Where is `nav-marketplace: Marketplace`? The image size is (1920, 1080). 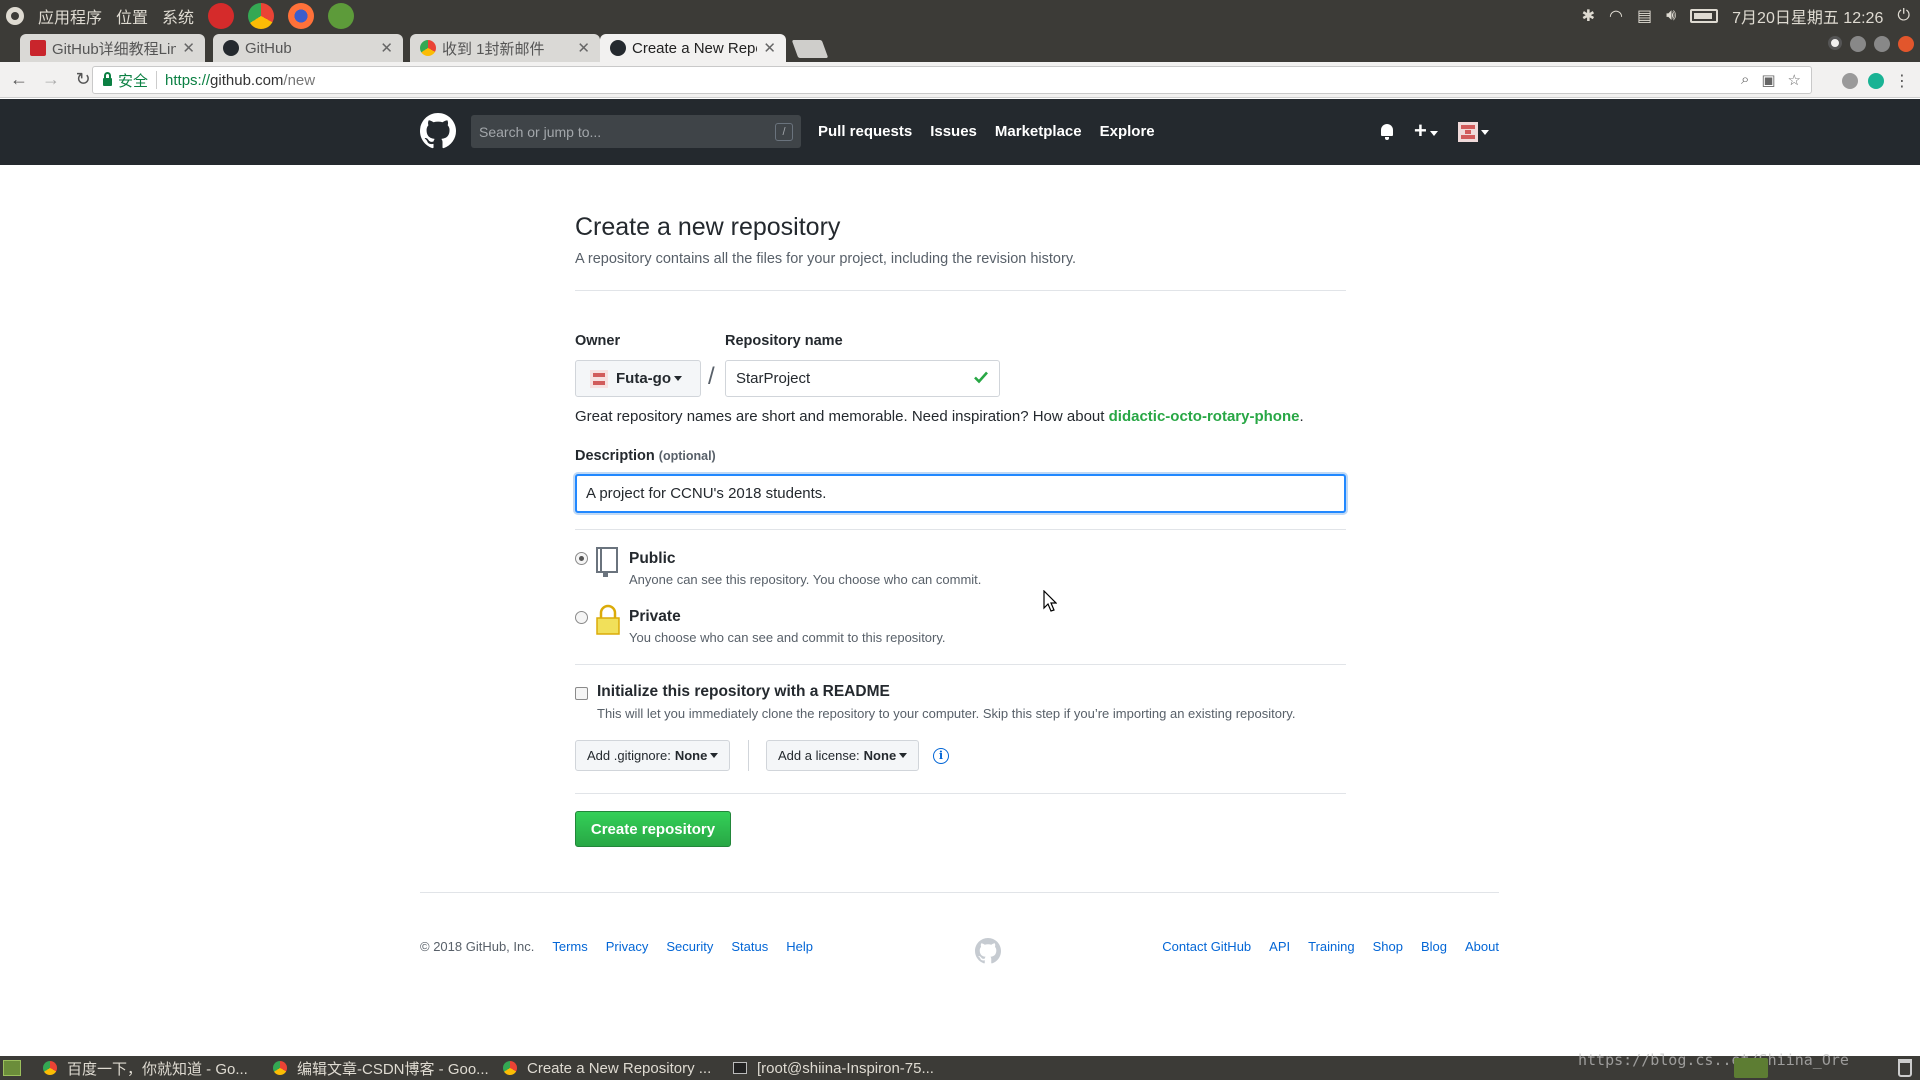 nav-marketplace: Marketplace is located at coordinates (1038, 131).